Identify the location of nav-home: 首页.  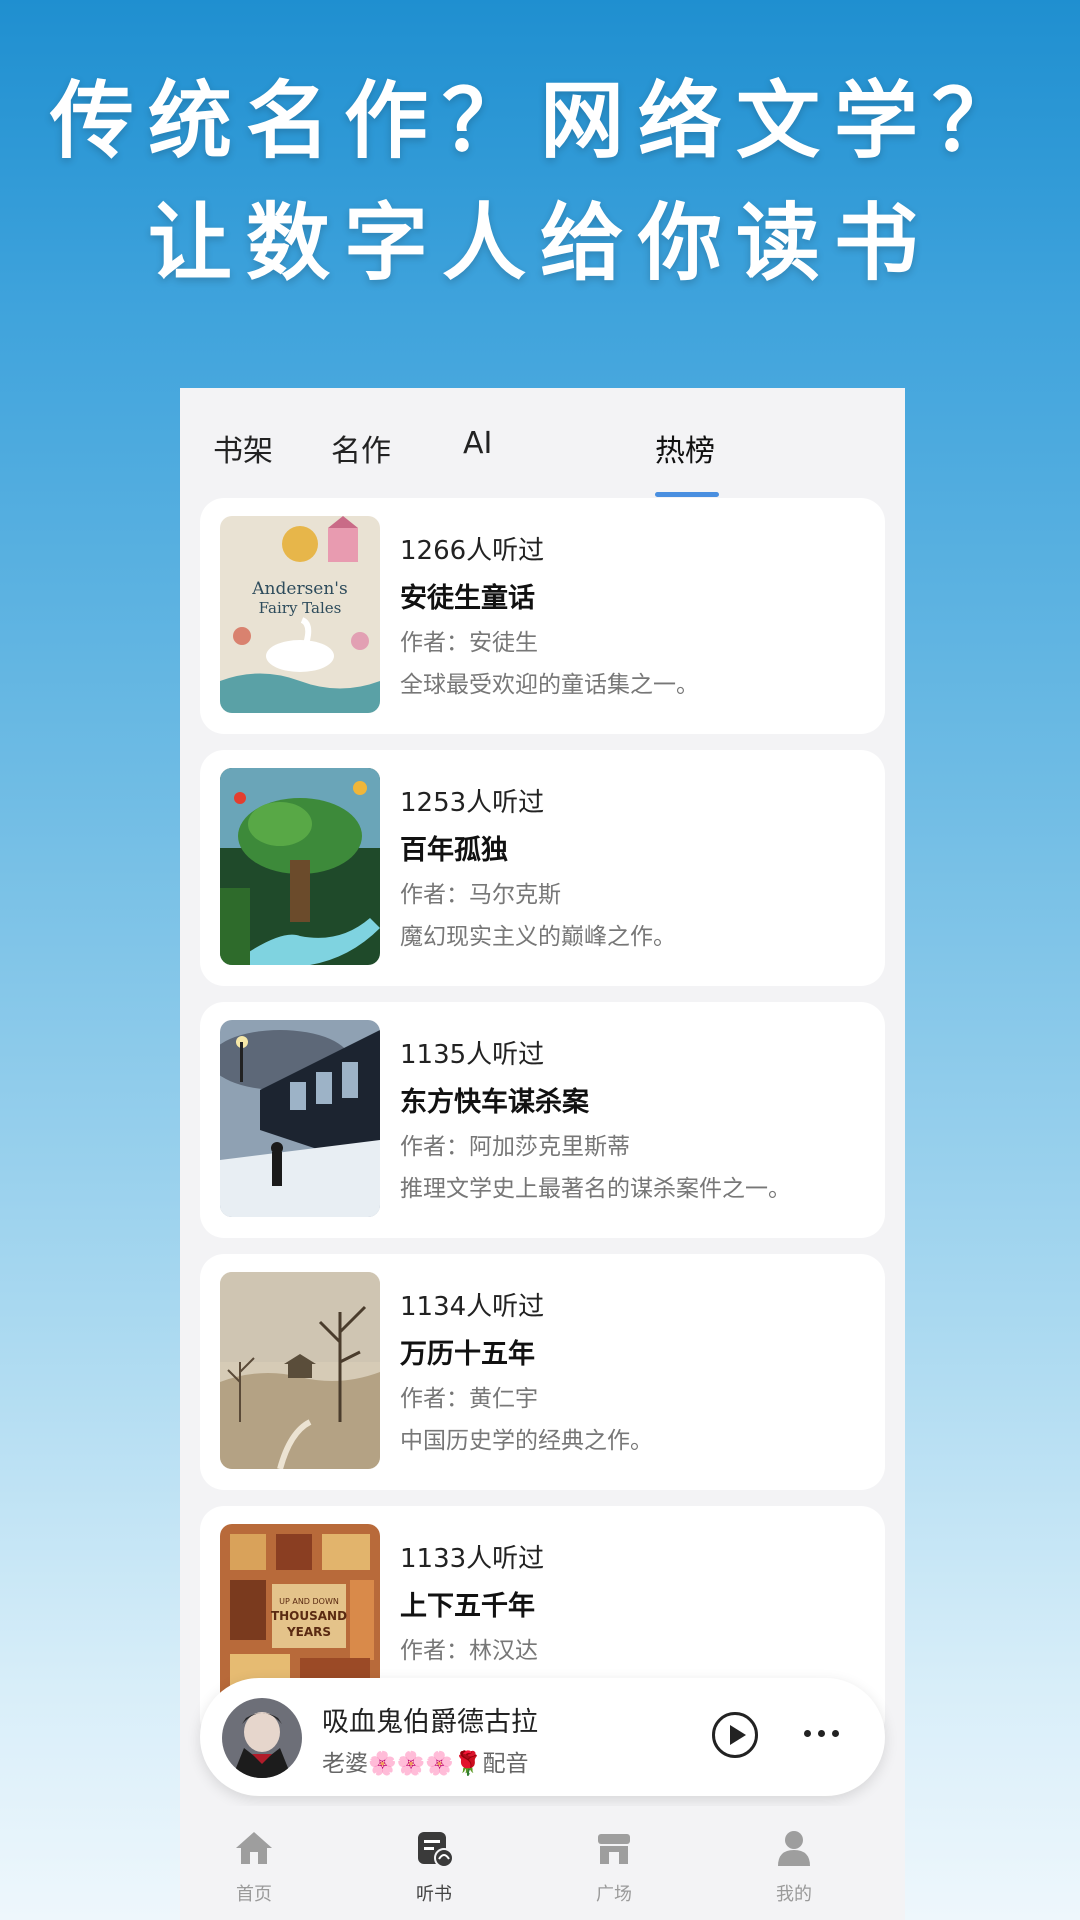
(254, 1866).